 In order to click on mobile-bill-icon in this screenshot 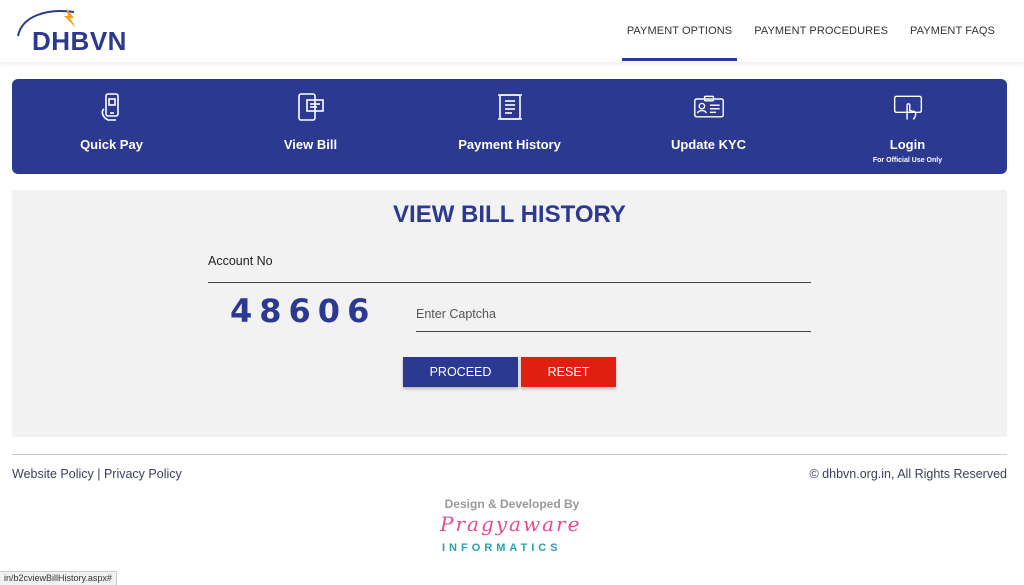, I will do `click(310, 107)`.